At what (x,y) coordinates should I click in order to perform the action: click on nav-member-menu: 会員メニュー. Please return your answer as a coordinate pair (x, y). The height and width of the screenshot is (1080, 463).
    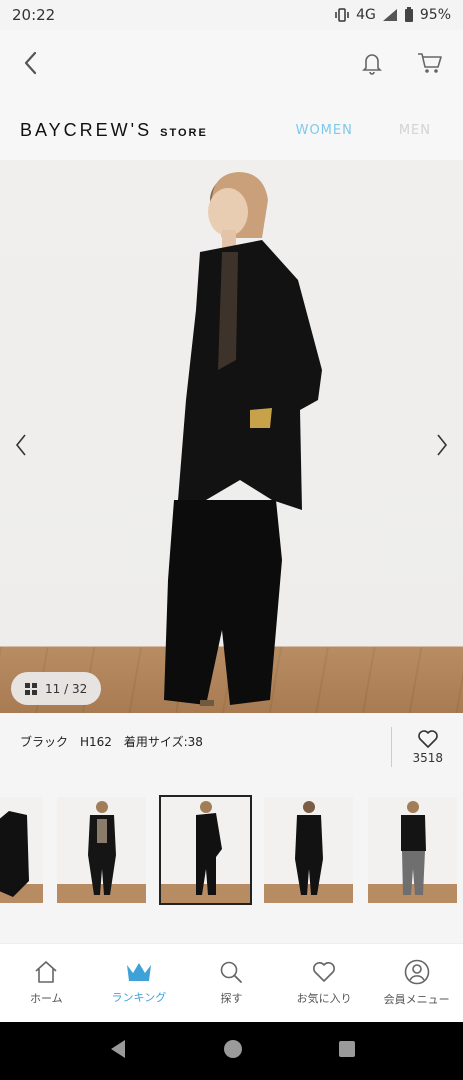
    Looking at the image, I should click on (416, 983).